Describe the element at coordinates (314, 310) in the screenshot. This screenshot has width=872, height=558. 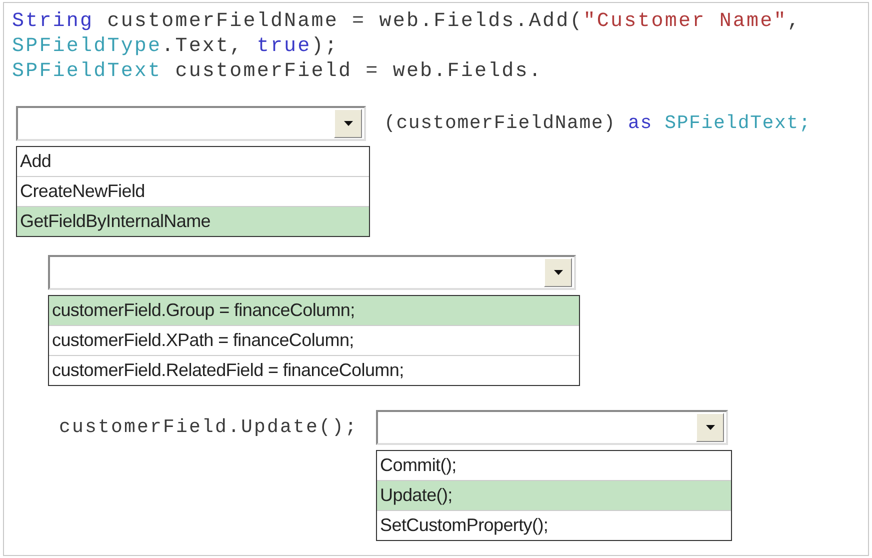
I see `list-option: customerField.Group = financeColumn;` at that location.